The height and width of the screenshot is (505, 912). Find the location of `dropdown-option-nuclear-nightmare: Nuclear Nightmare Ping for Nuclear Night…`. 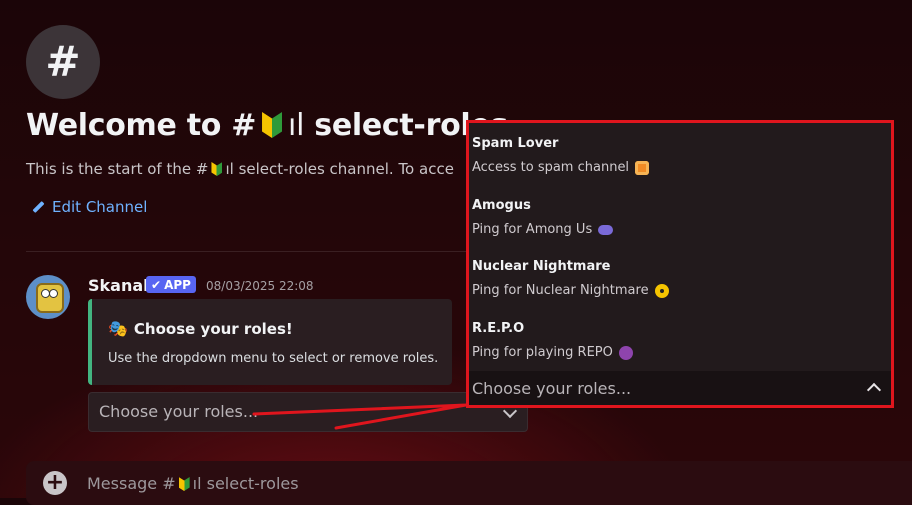

dropdown-option-nuclear-nightmare: Nuclear Nightmare Ping for Nuclear Night… is located at coordinates (682, 284).